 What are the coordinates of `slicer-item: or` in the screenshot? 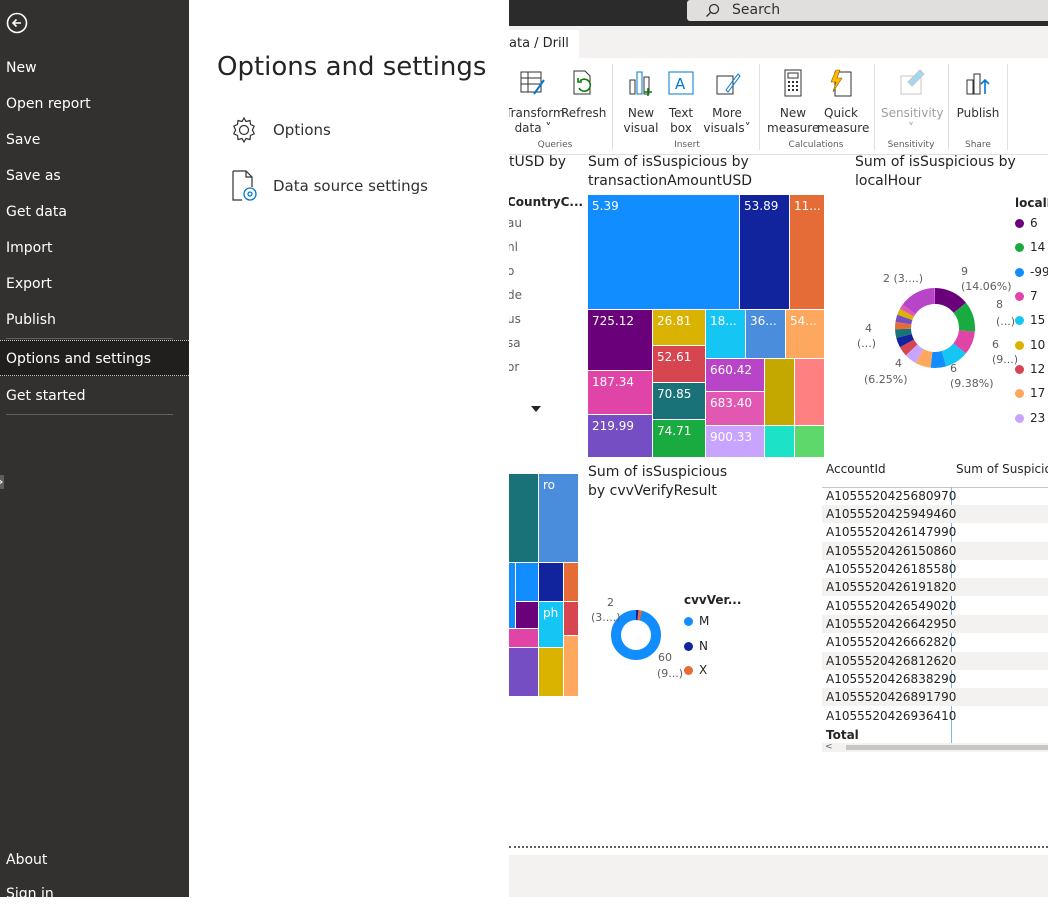 It's located at (514, 367).